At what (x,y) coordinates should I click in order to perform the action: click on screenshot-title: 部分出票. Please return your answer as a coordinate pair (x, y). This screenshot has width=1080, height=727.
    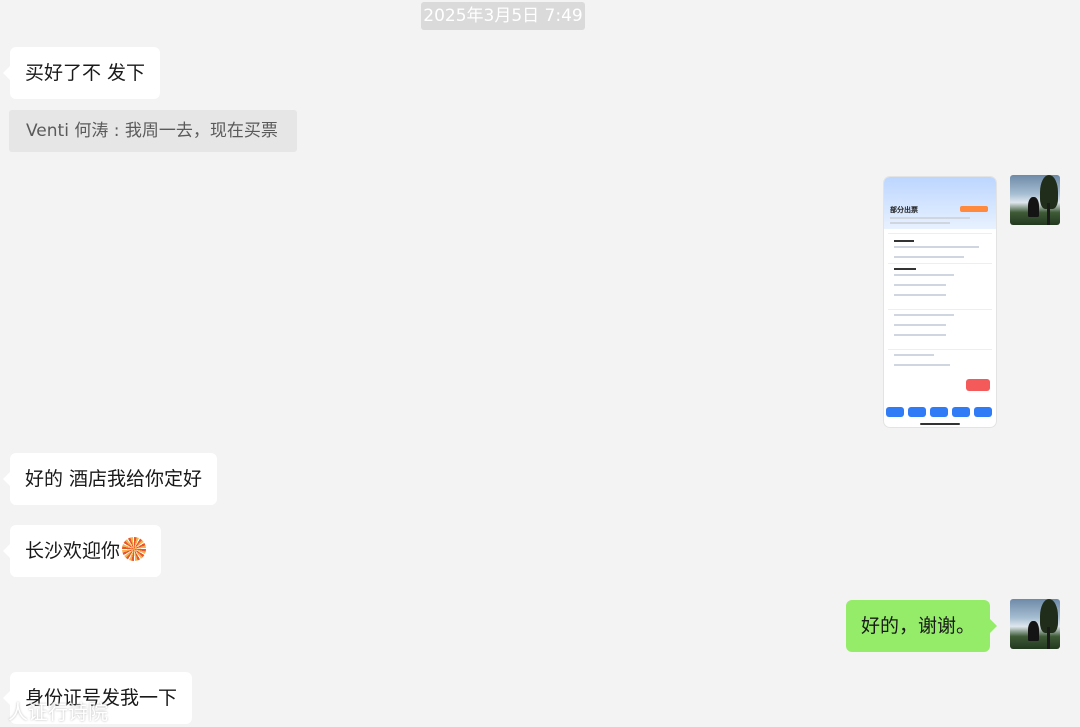
    Looking at the image, I should click on (904, 210).